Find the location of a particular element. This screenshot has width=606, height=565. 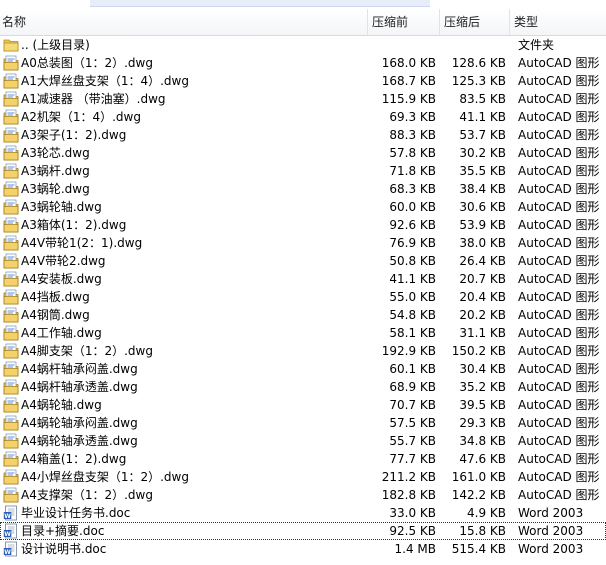

file-name: A3蜗轮轴.dwg is located at coordinates (61, 207).